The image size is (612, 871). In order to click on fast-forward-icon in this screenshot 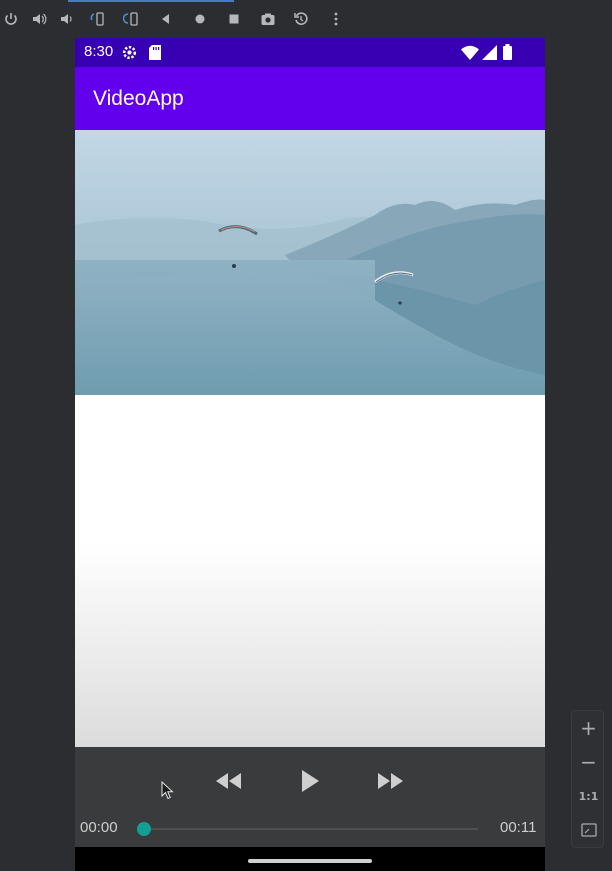, I will do `click(390, 781)`.